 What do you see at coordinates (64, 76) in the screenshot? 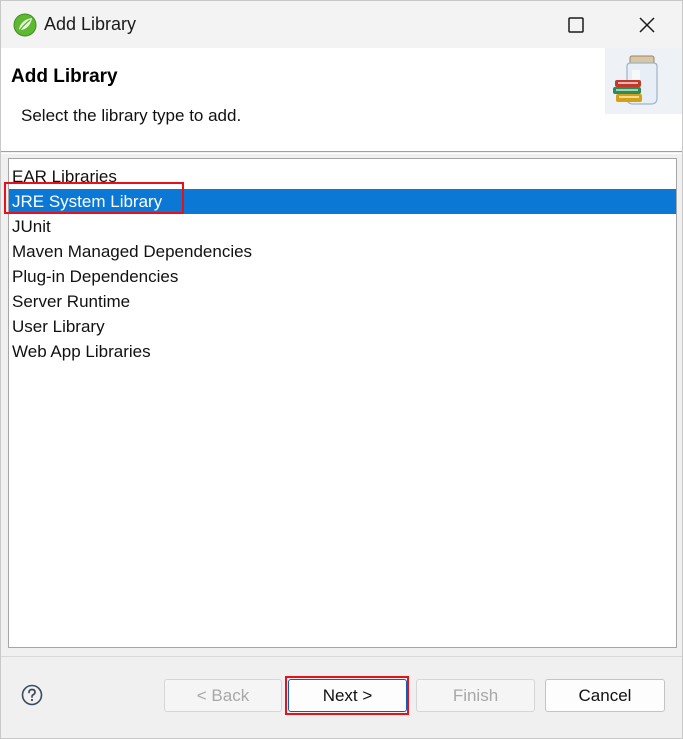
I see `wizard-title: Add Library` at bounding box center [64, 76].